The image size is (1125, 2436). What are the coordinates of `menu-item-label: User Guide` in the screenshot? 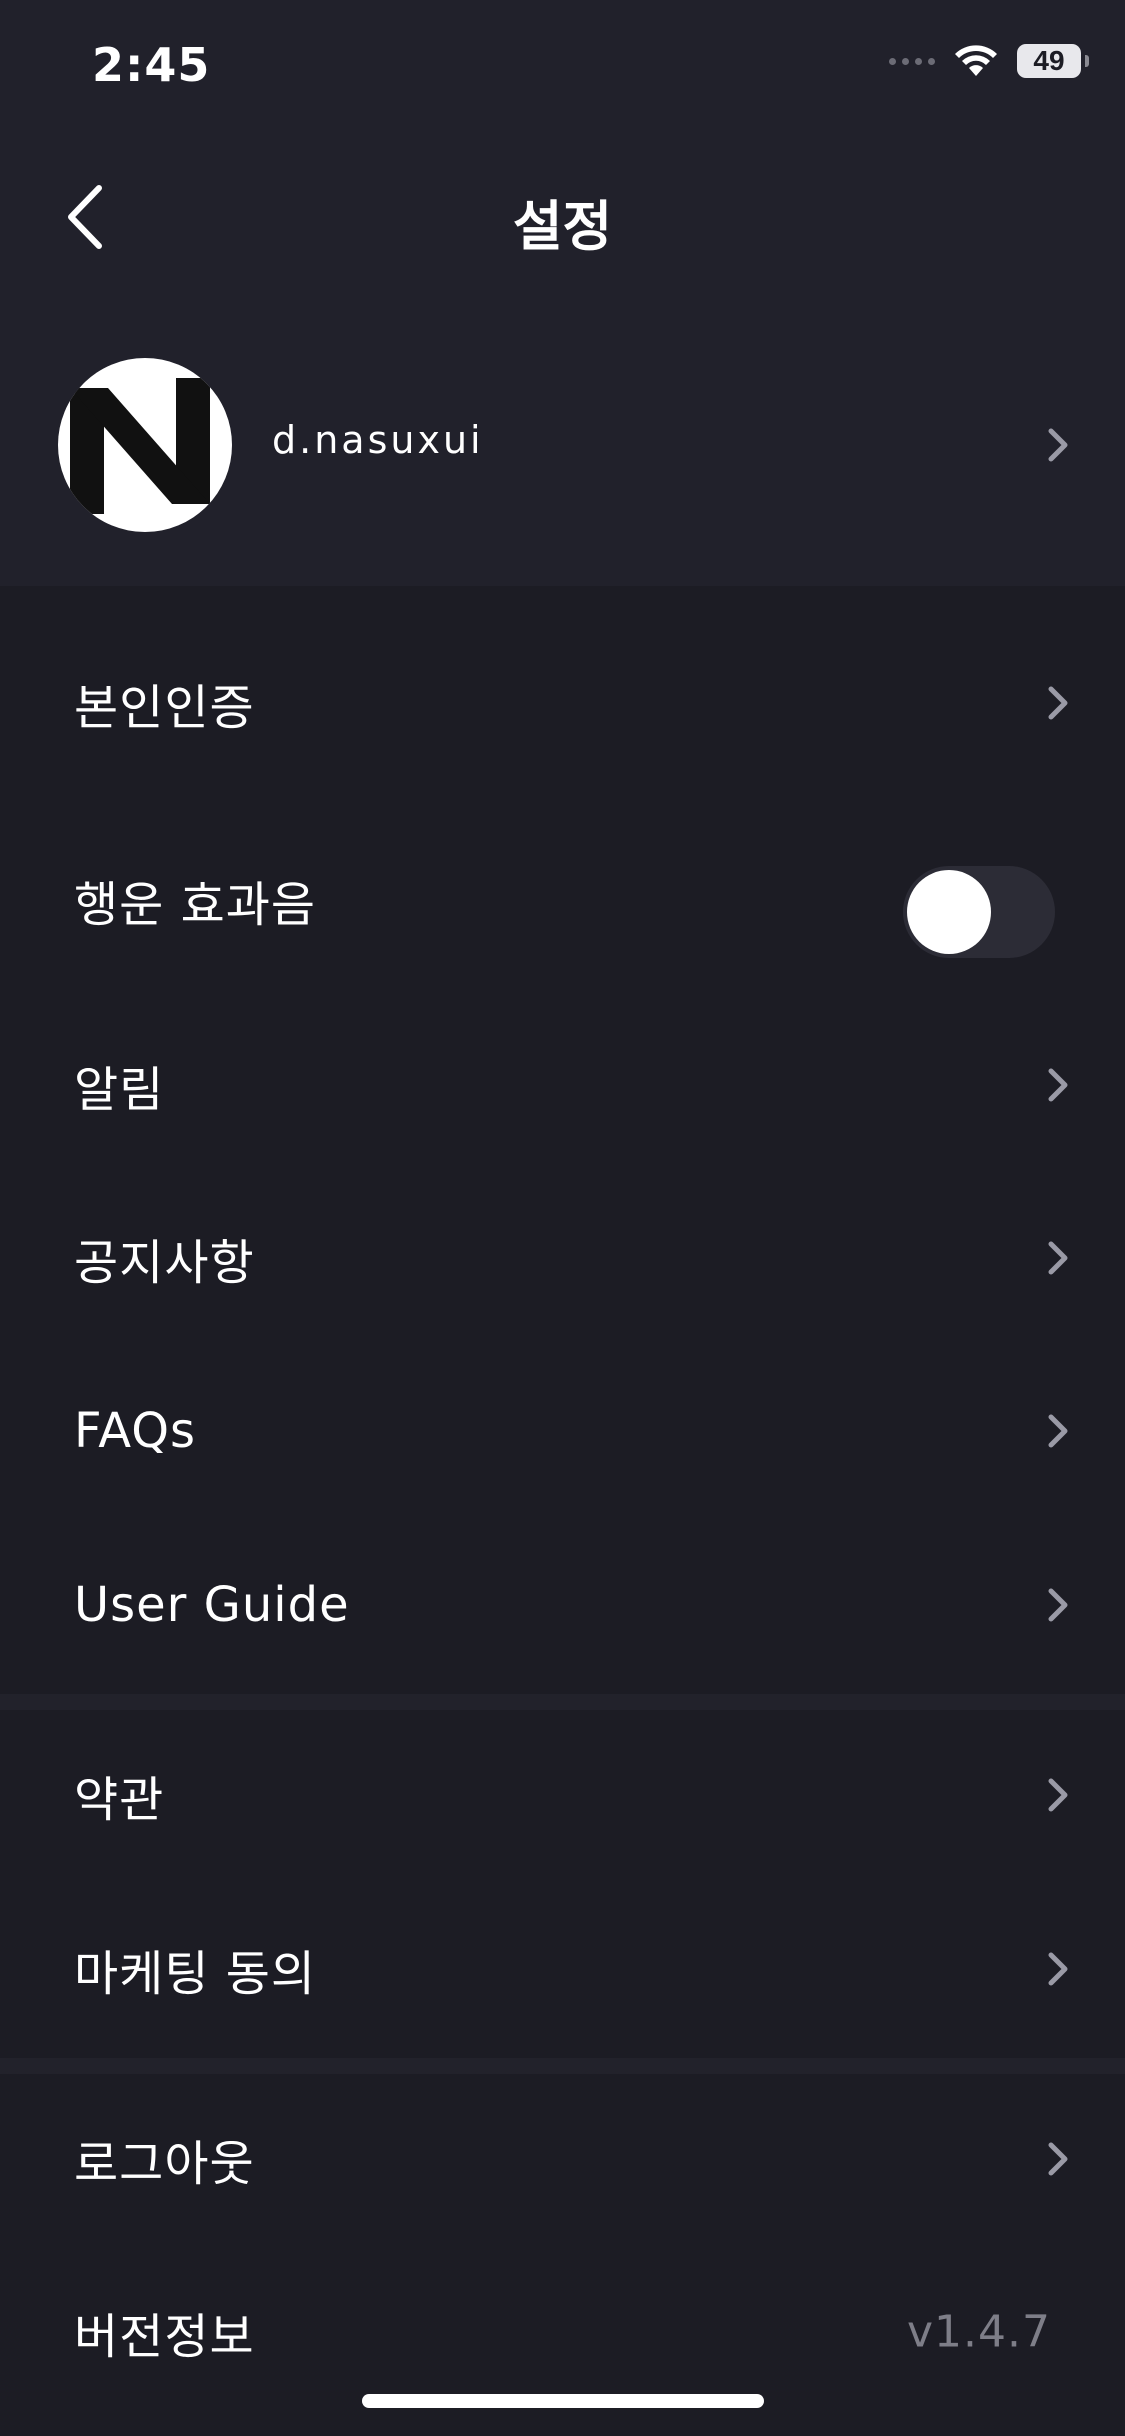 It's located at (212, 1605).